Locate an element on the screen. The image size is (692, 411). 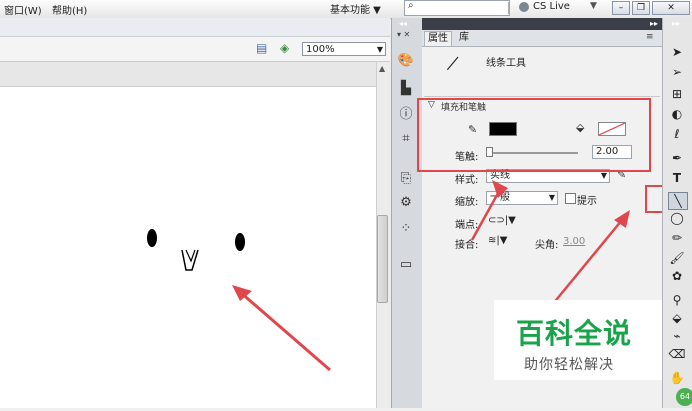
pasteboard is located at coordinates (195, 74).